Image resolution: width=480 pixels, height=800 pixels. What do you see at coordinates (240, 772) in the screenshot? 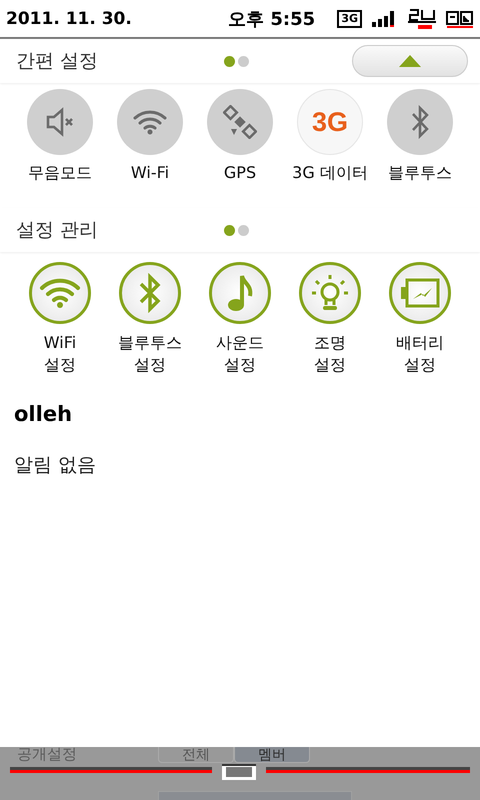
I see `drag-handle-icon` at bounding box center [240, 772].